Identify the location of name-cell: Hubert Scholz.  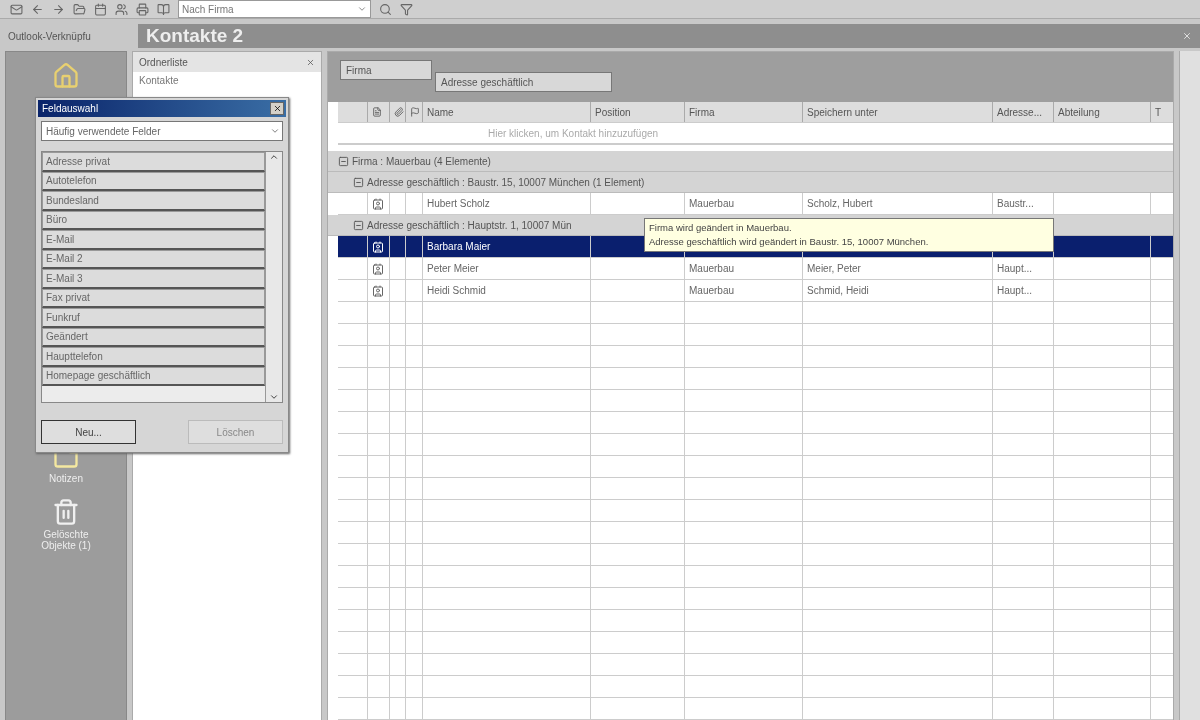
(458, 203).